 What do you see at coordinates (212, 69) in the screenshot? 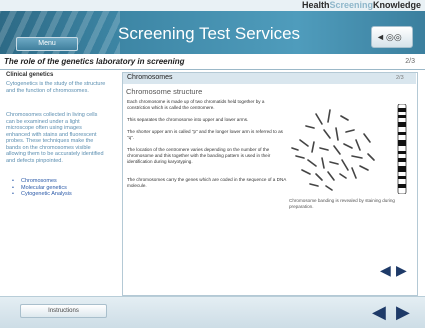
I see `divider` at bounding box center [212, 69].